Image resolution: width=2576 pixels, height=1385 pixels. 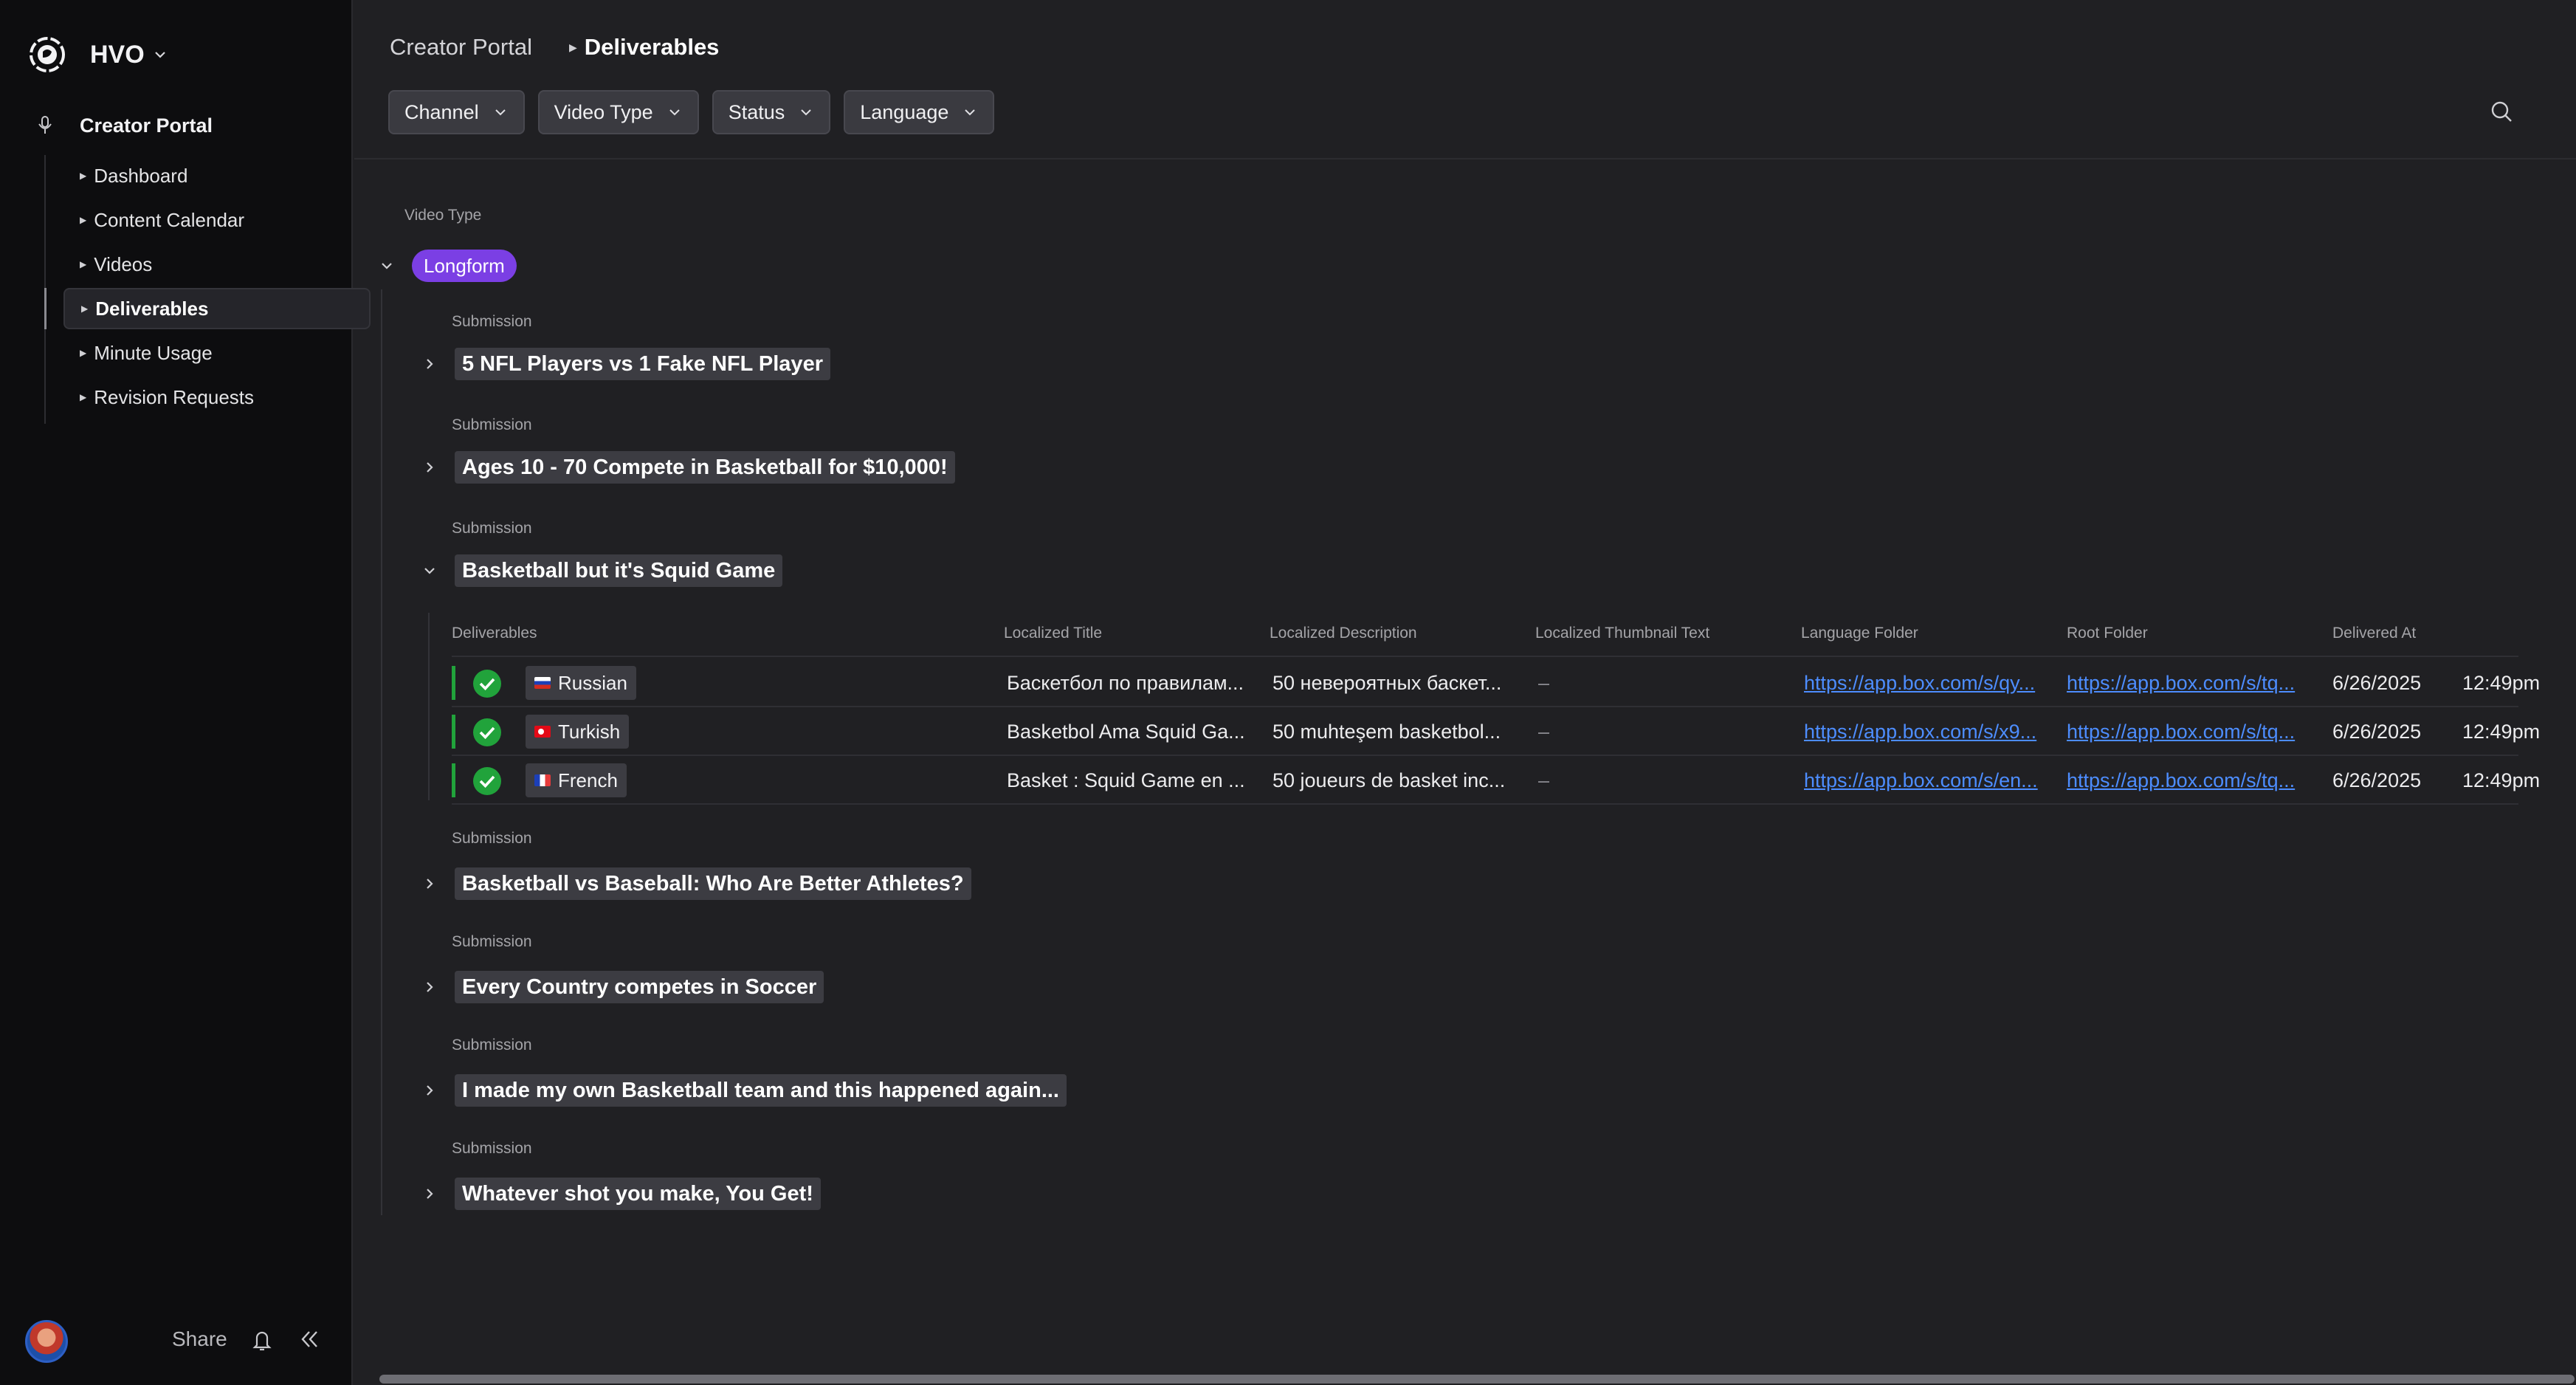 What do you see at coordinates (543, 780) in the screenshot?
I see `france-flag-icon` at bounding box center [543, 780].